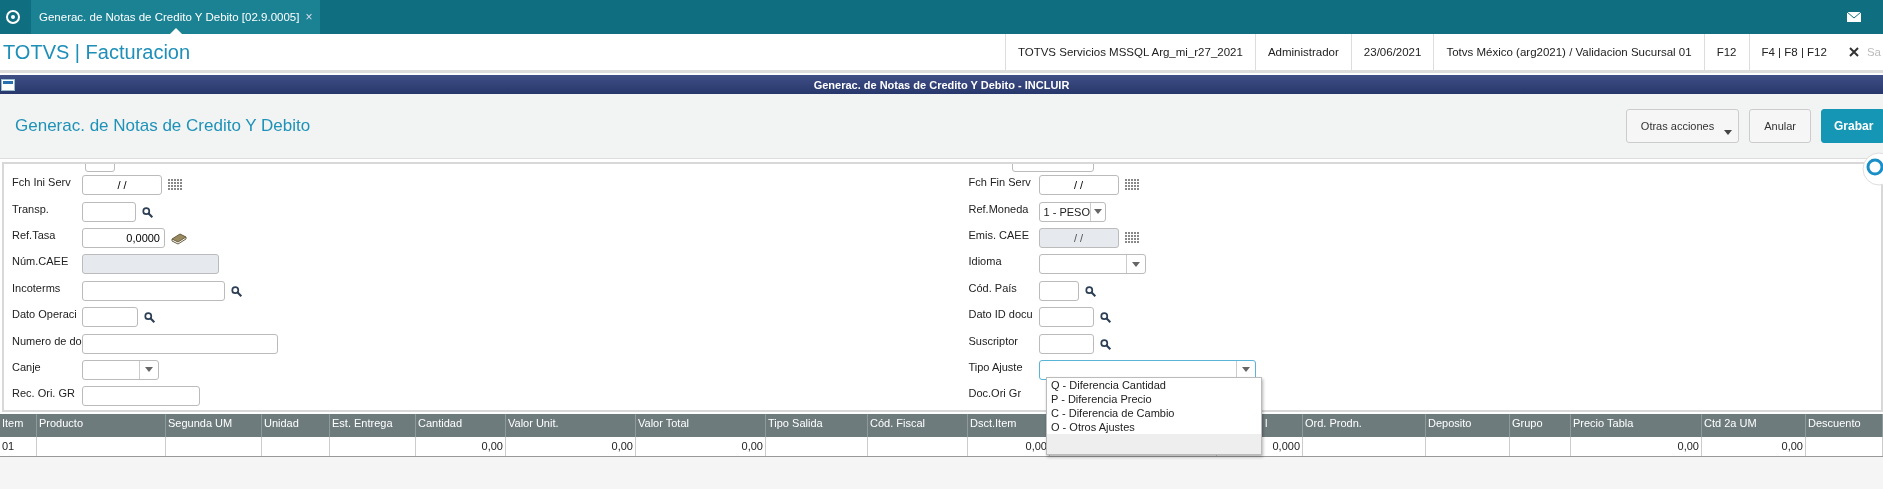 The height and width of the screenshot is (489, 1883). Describe the element at coordinates (1072, 211) in the screenshot. I see `dropdown-field: 1 - PESO` at that location.